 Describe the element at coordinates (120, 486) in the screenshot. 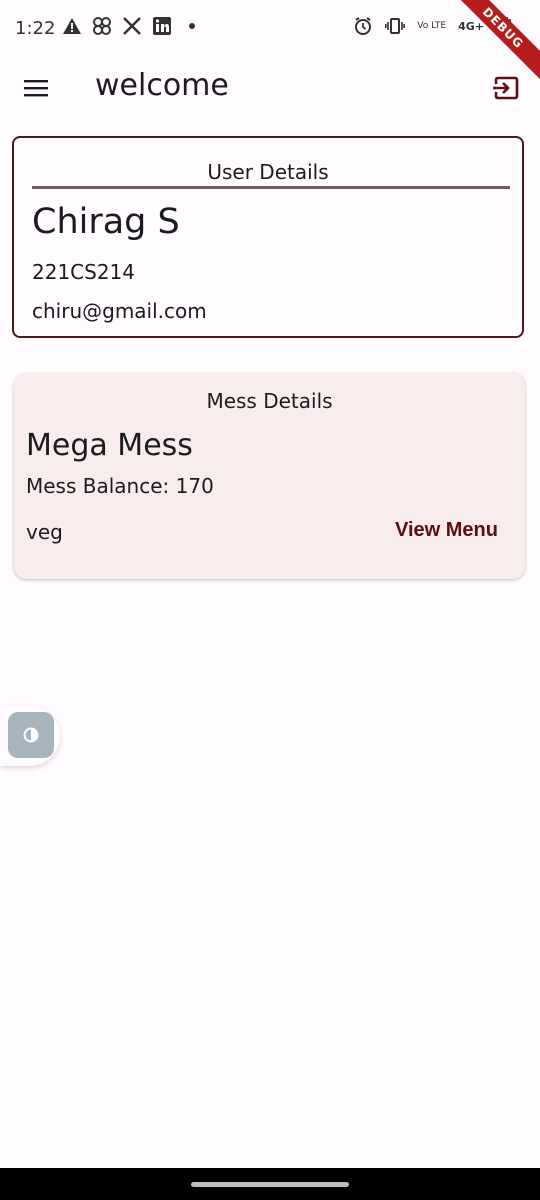

I see `mess-balance: Mess Balance: 170` at that location.